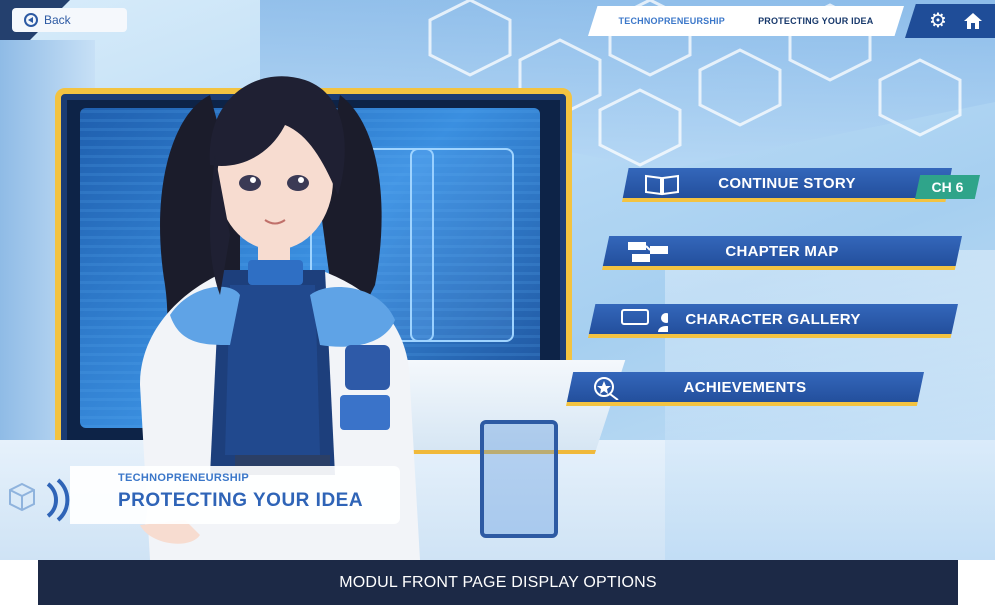 This screenshot has height=605, width=995. Describe the element at coordinates (950, 21) in the screenshot. I see `top-icon-strip: ⚙` at that location.